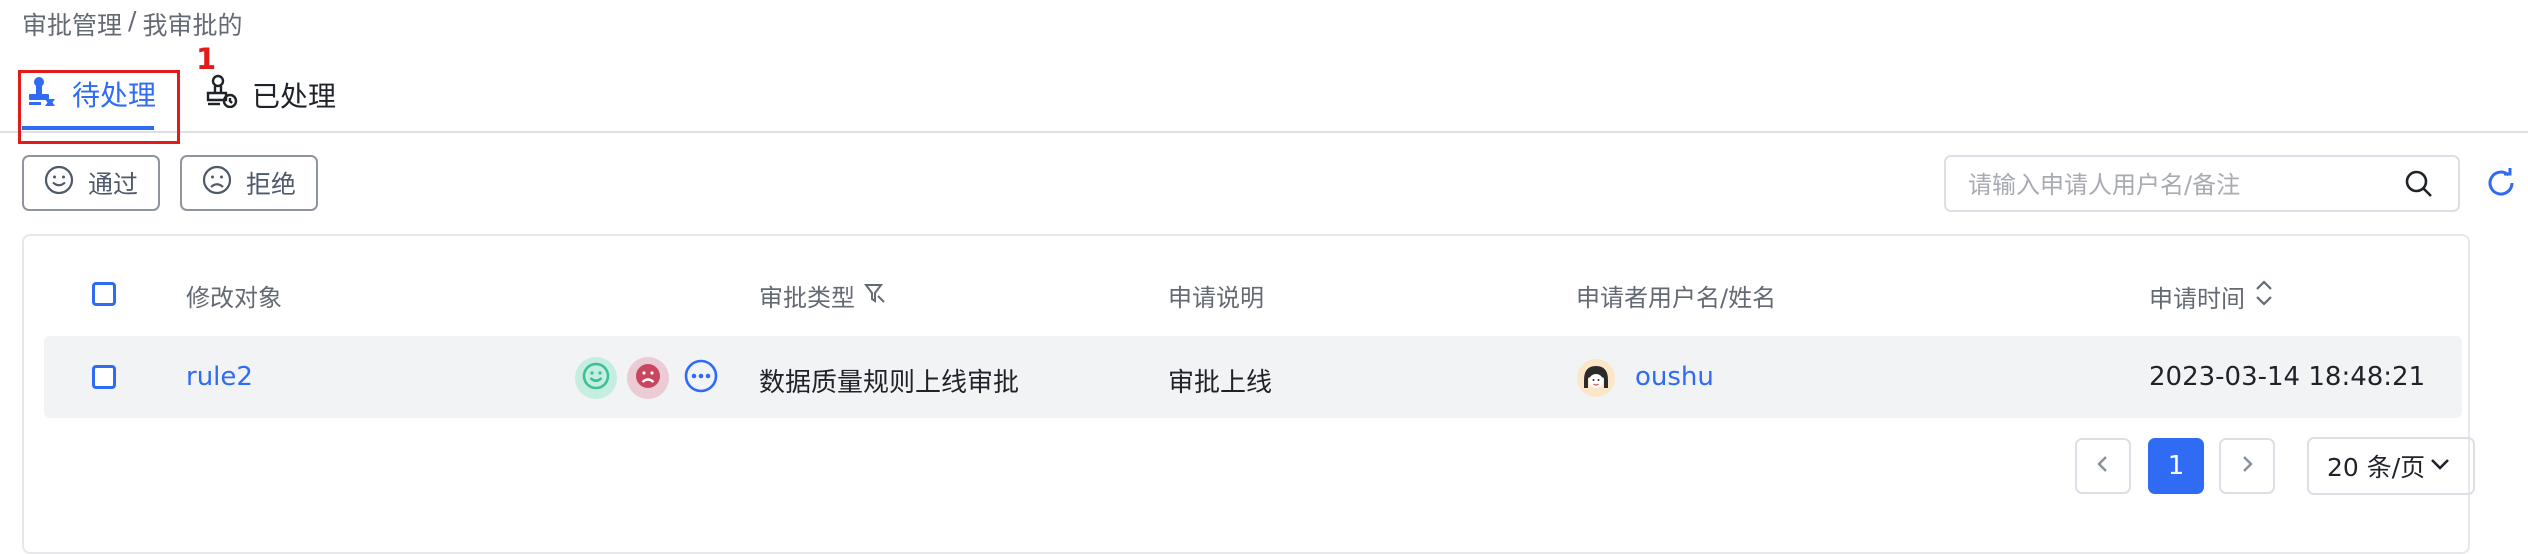 The width and height of the screenshot is (2528, 554). What do you see at coordinates (2178, 184) in the screenshot?
I see `search-input` at bounding box center [2178, 184].